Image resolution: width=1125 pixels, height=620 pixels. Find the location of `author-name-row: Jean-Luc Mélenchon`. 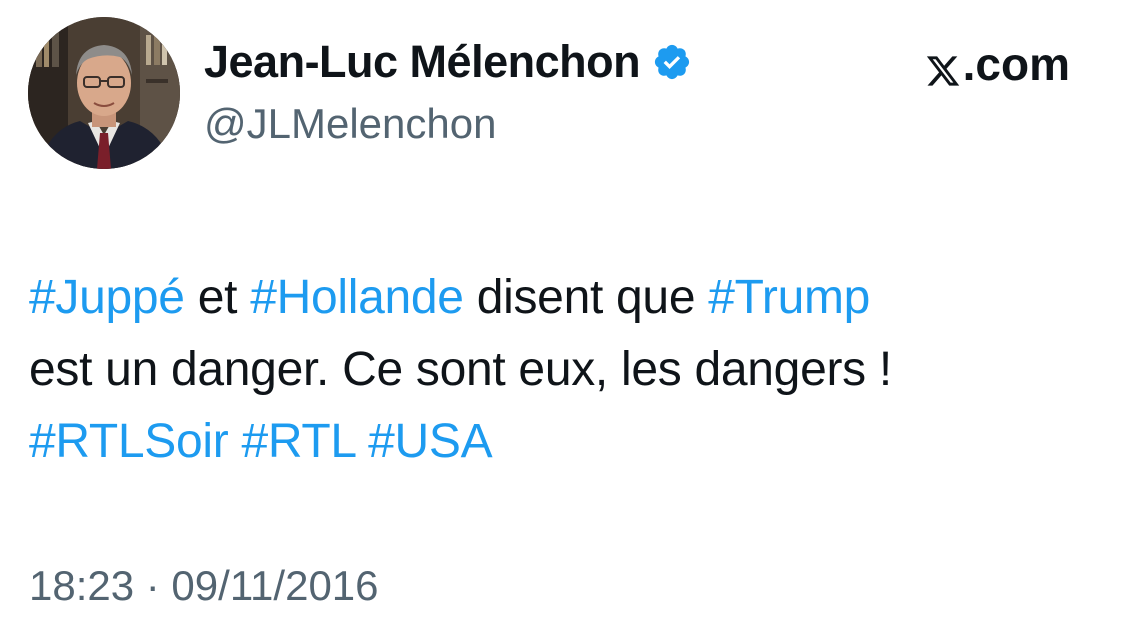

author-name-row: Jean-Luc Mélenchon is located at coordinates (448, 62).